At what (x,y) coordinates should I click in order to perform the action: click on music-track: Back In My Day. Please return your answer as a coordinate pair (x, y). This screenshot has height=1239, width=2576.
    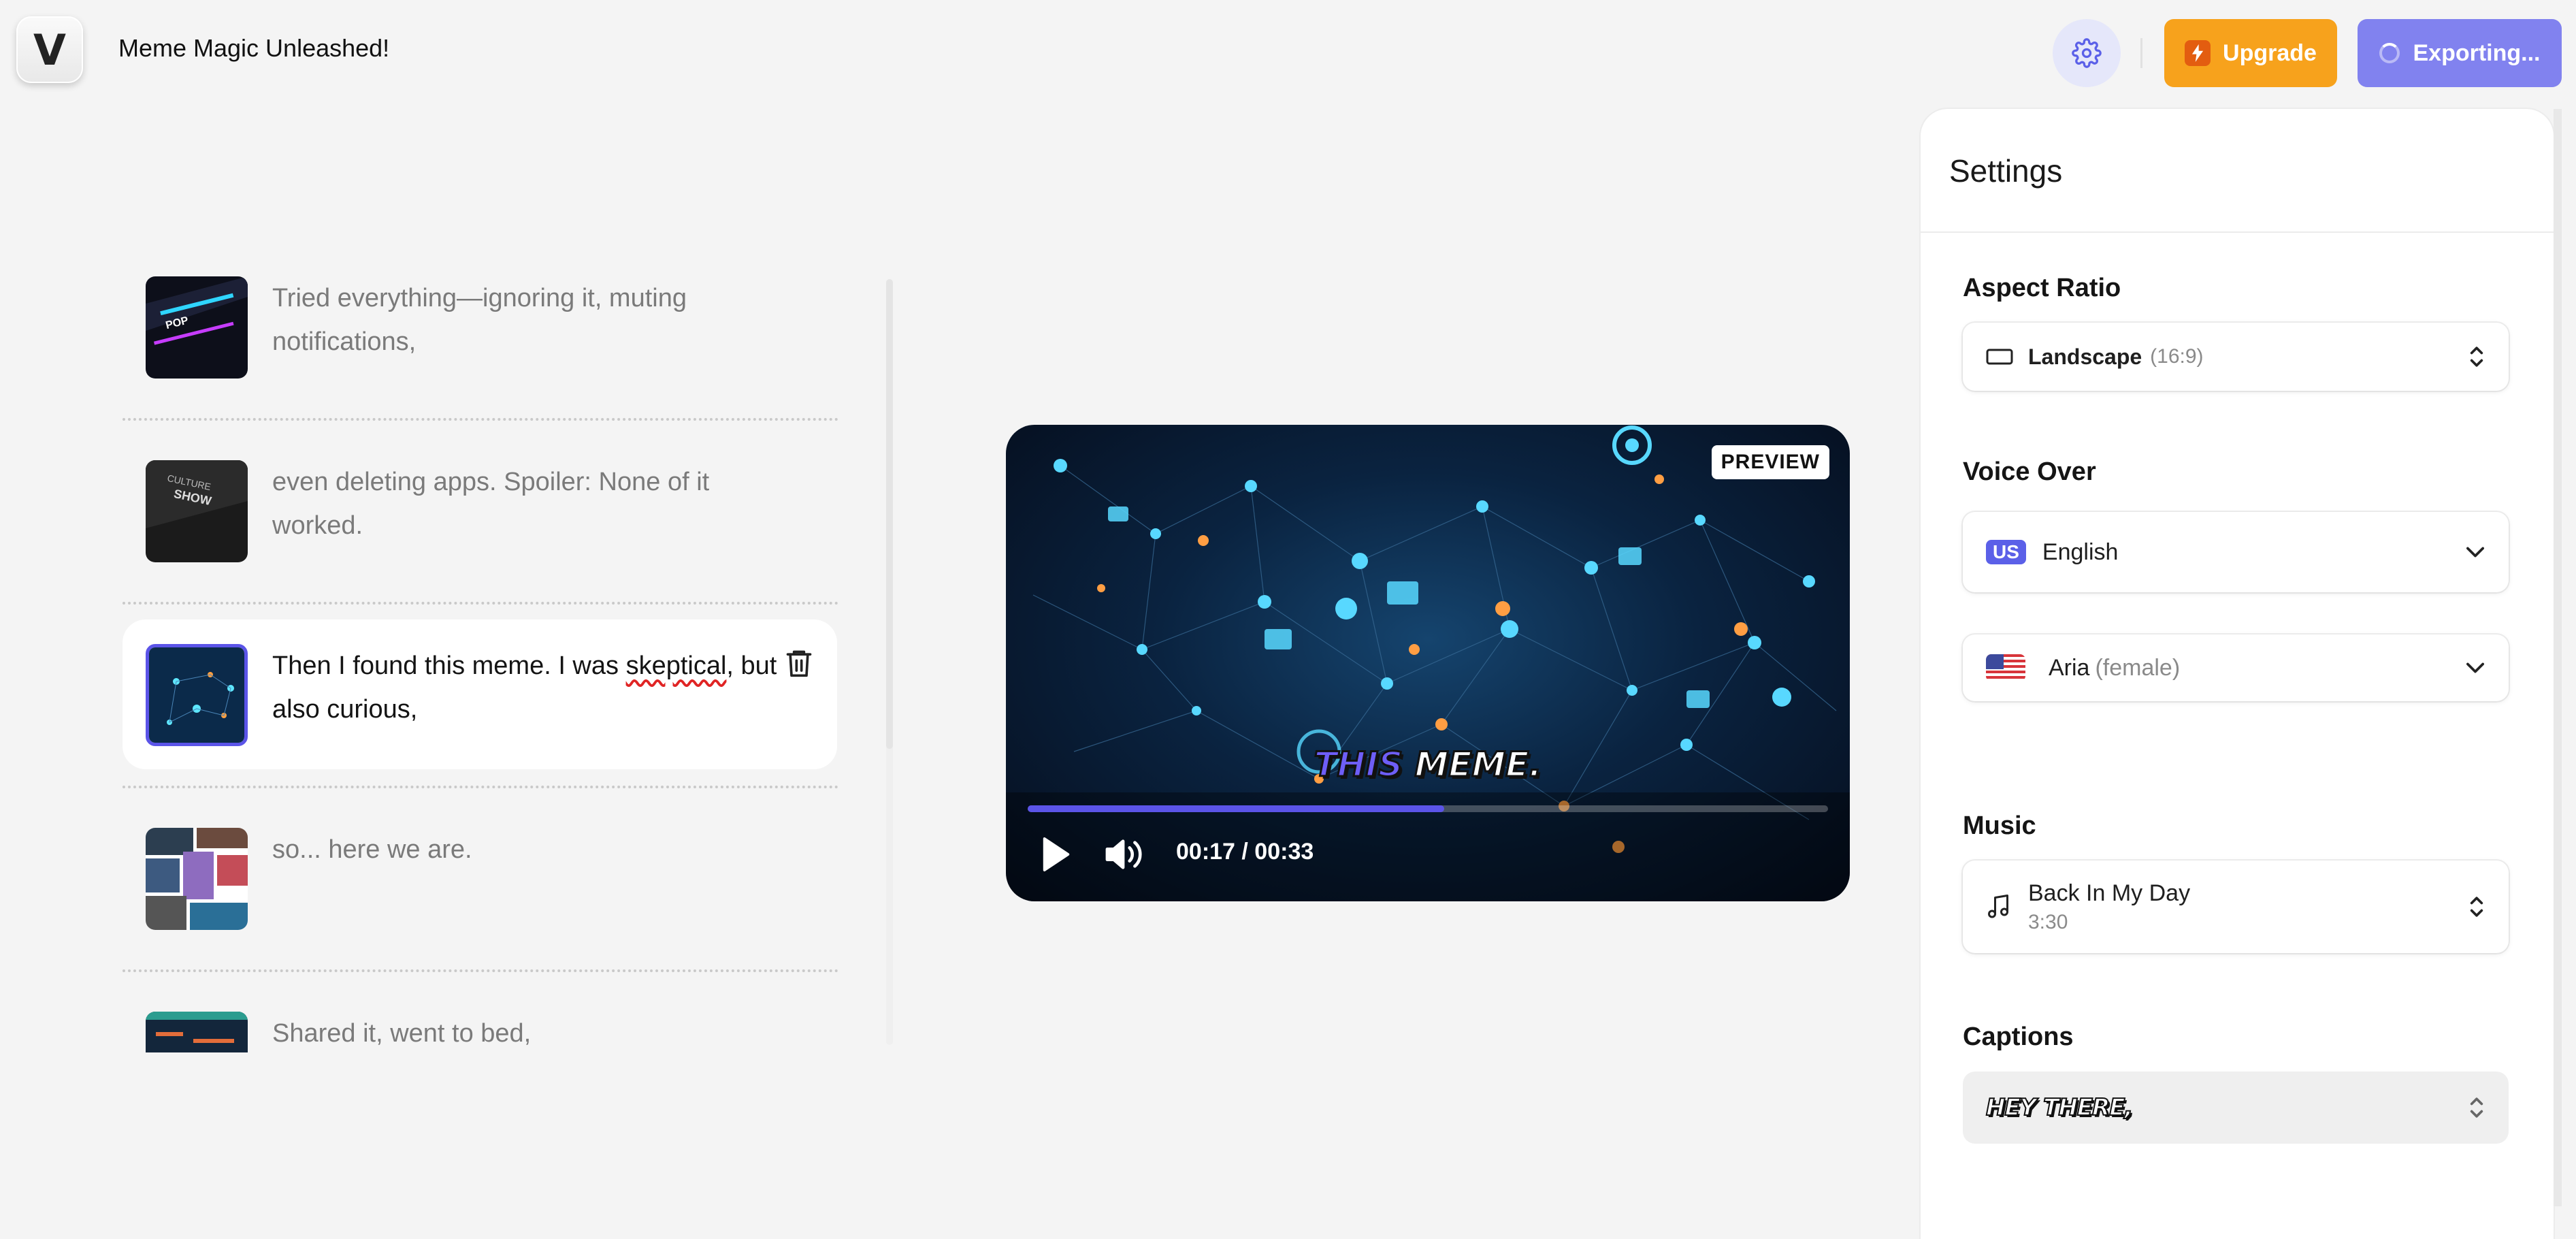
    Looking at the image, I should click on (2109, 893).